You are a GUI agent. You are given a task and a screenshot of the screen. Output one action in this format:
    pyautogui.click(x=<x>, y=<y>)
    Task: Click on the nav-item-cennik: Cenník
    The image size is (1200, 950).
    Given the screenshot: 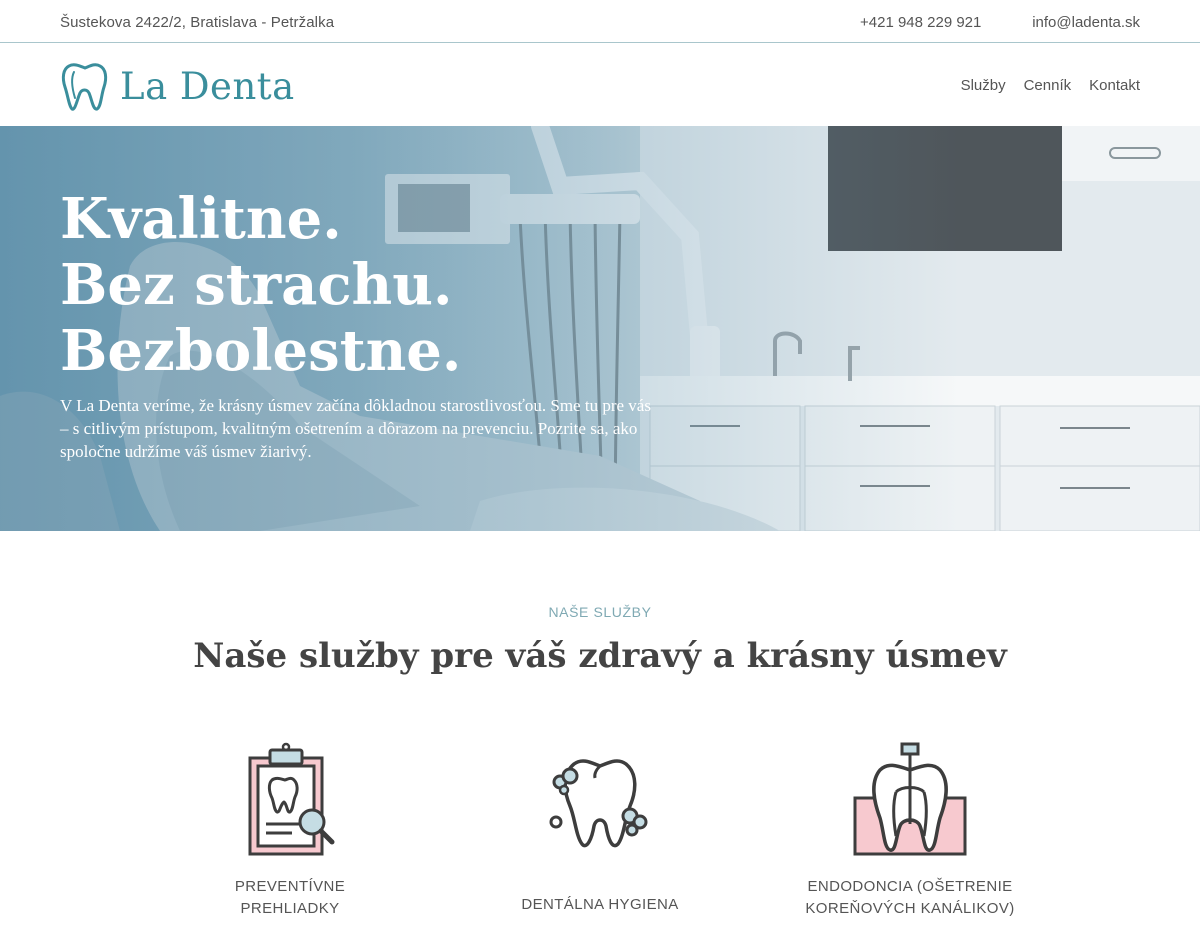 What is the action you would take?
    pyautogui.click(x=1048, y=85)
    